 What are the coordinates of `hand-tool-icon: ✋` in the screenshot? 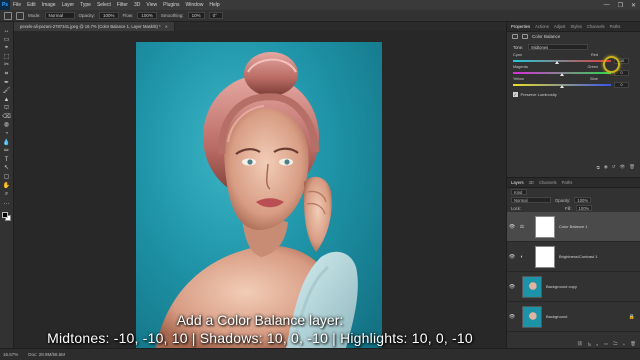 It's located at (7, 185).